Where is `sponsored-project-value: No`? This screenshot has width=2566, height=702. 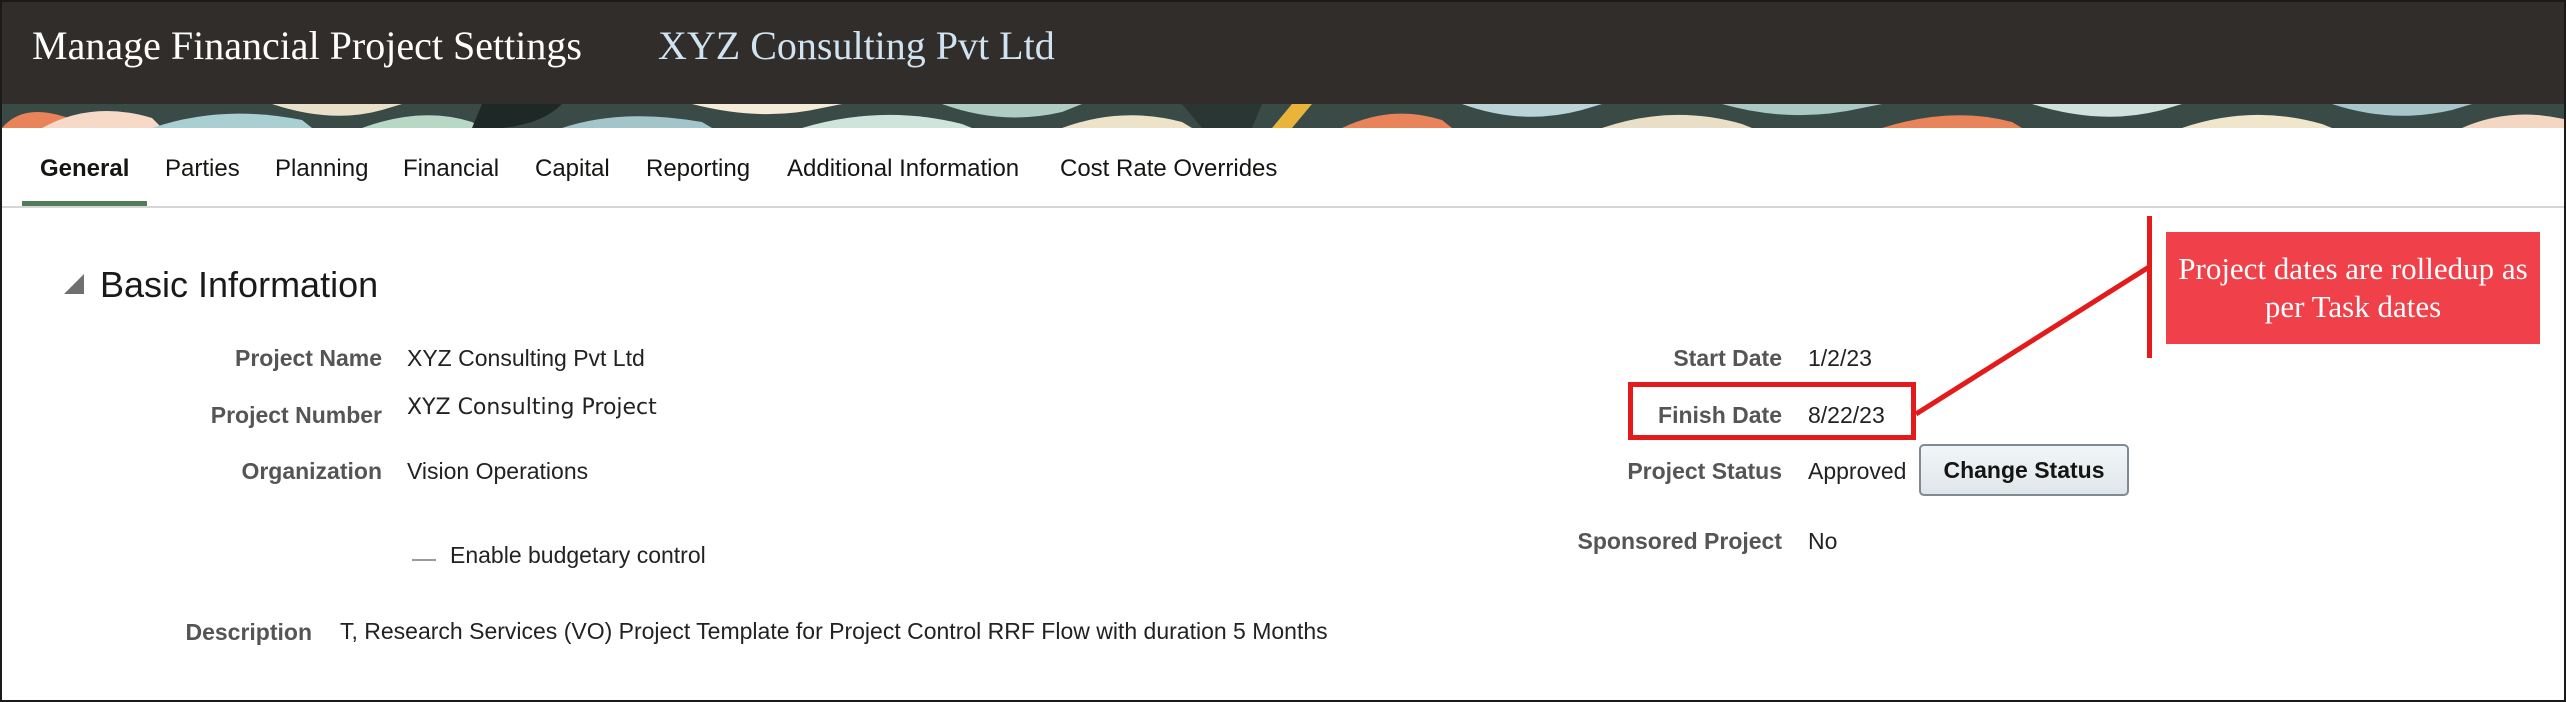 sponsored-project-value: No is located at coordinates (1823, 541).